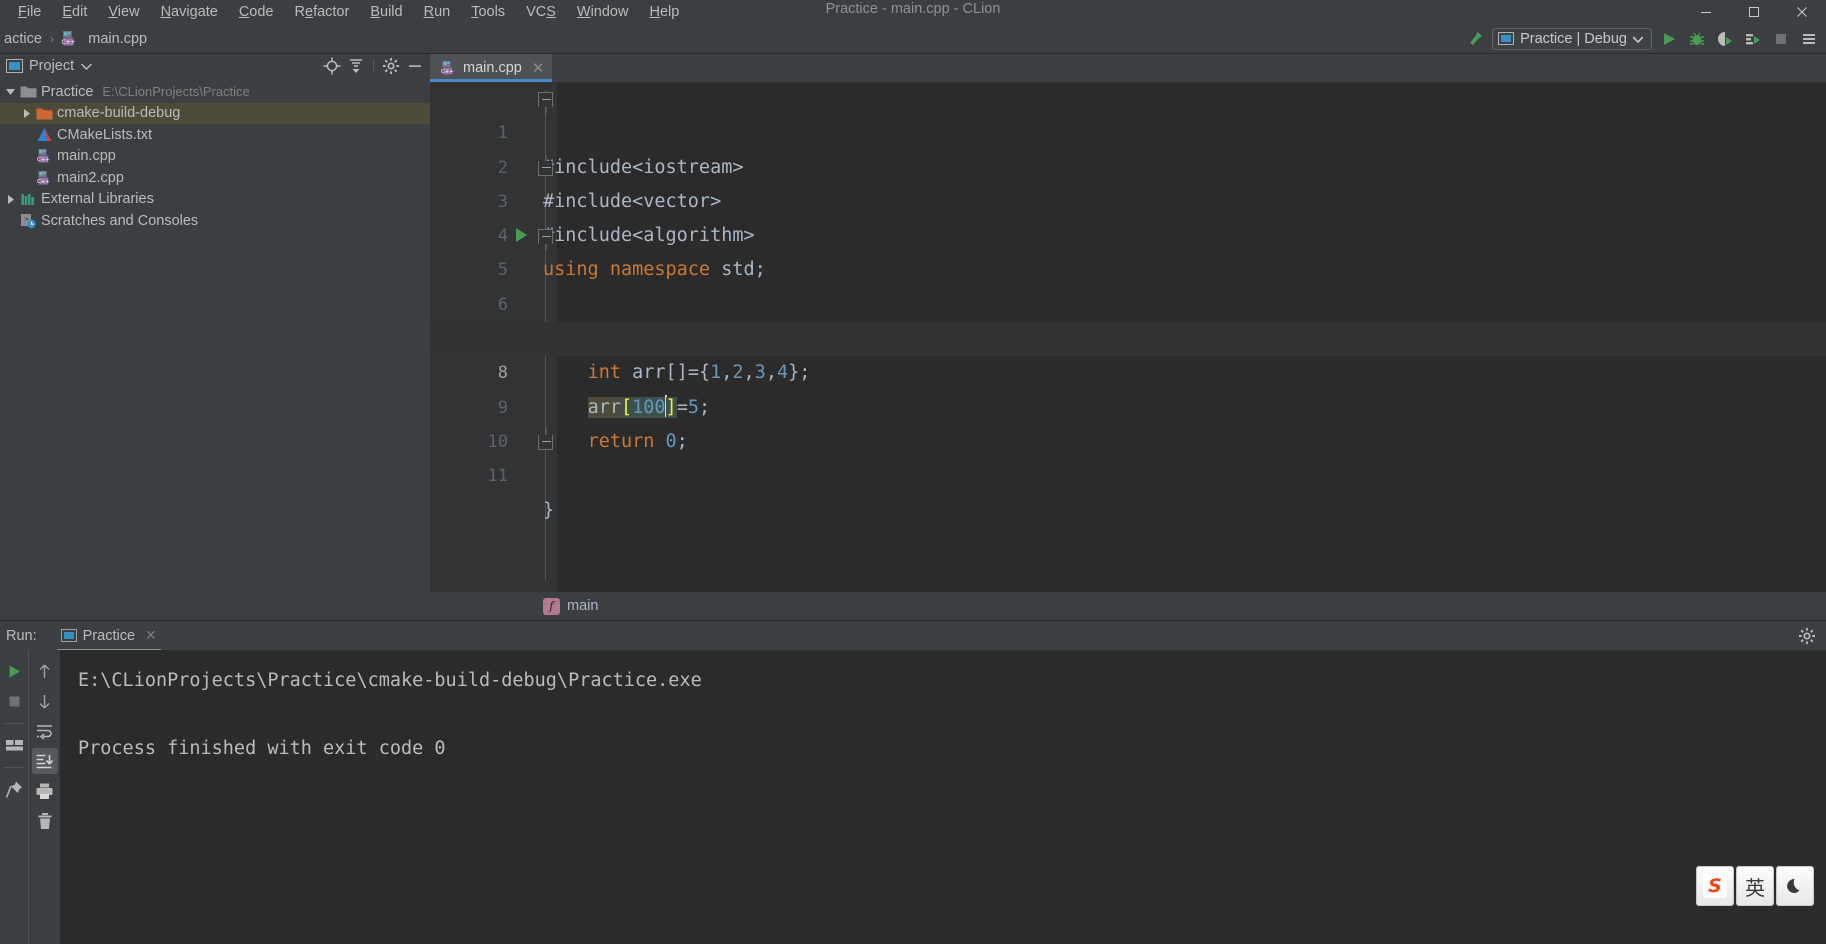 This screenshot has height=944, width=1826. I want to click on menu-run: Run, so click(437, 12).